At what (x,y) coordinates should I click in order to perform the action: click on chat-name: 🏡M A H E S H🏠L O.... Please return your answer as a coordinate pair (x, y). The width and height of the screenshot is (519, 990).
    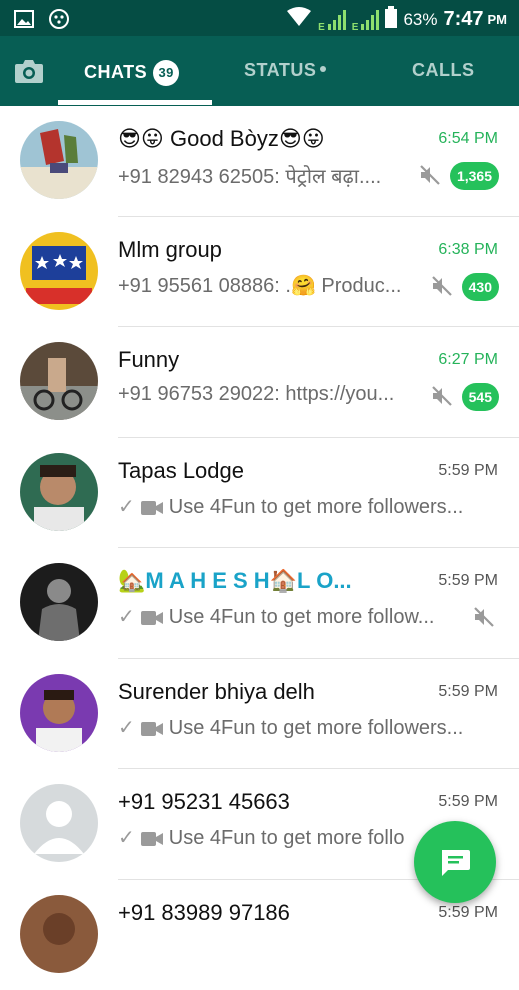
    Looking at the image, I should click on (235, 581).